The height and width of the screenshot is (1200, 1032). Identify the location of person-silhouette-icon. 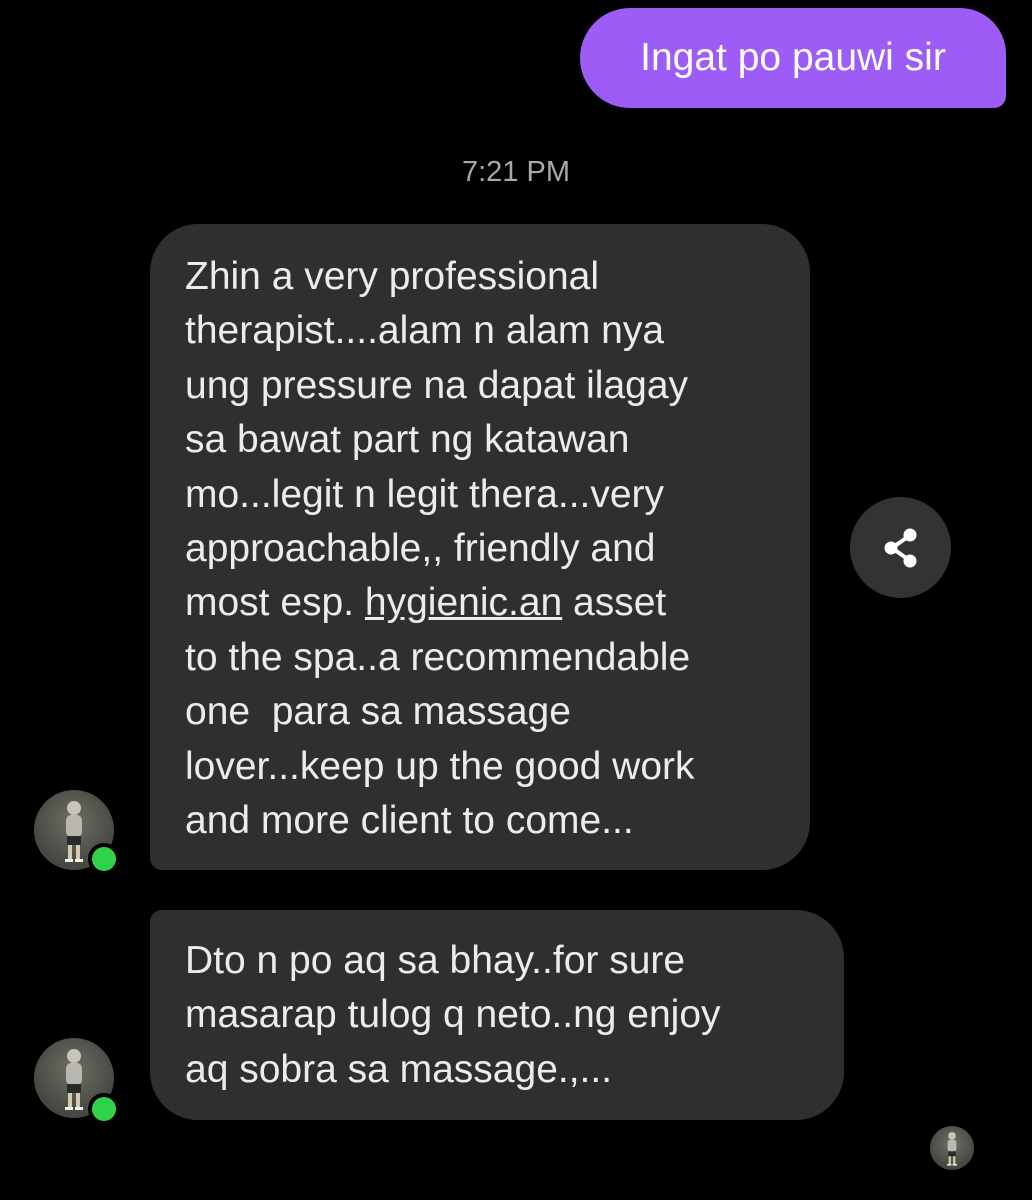
(952, 1149).